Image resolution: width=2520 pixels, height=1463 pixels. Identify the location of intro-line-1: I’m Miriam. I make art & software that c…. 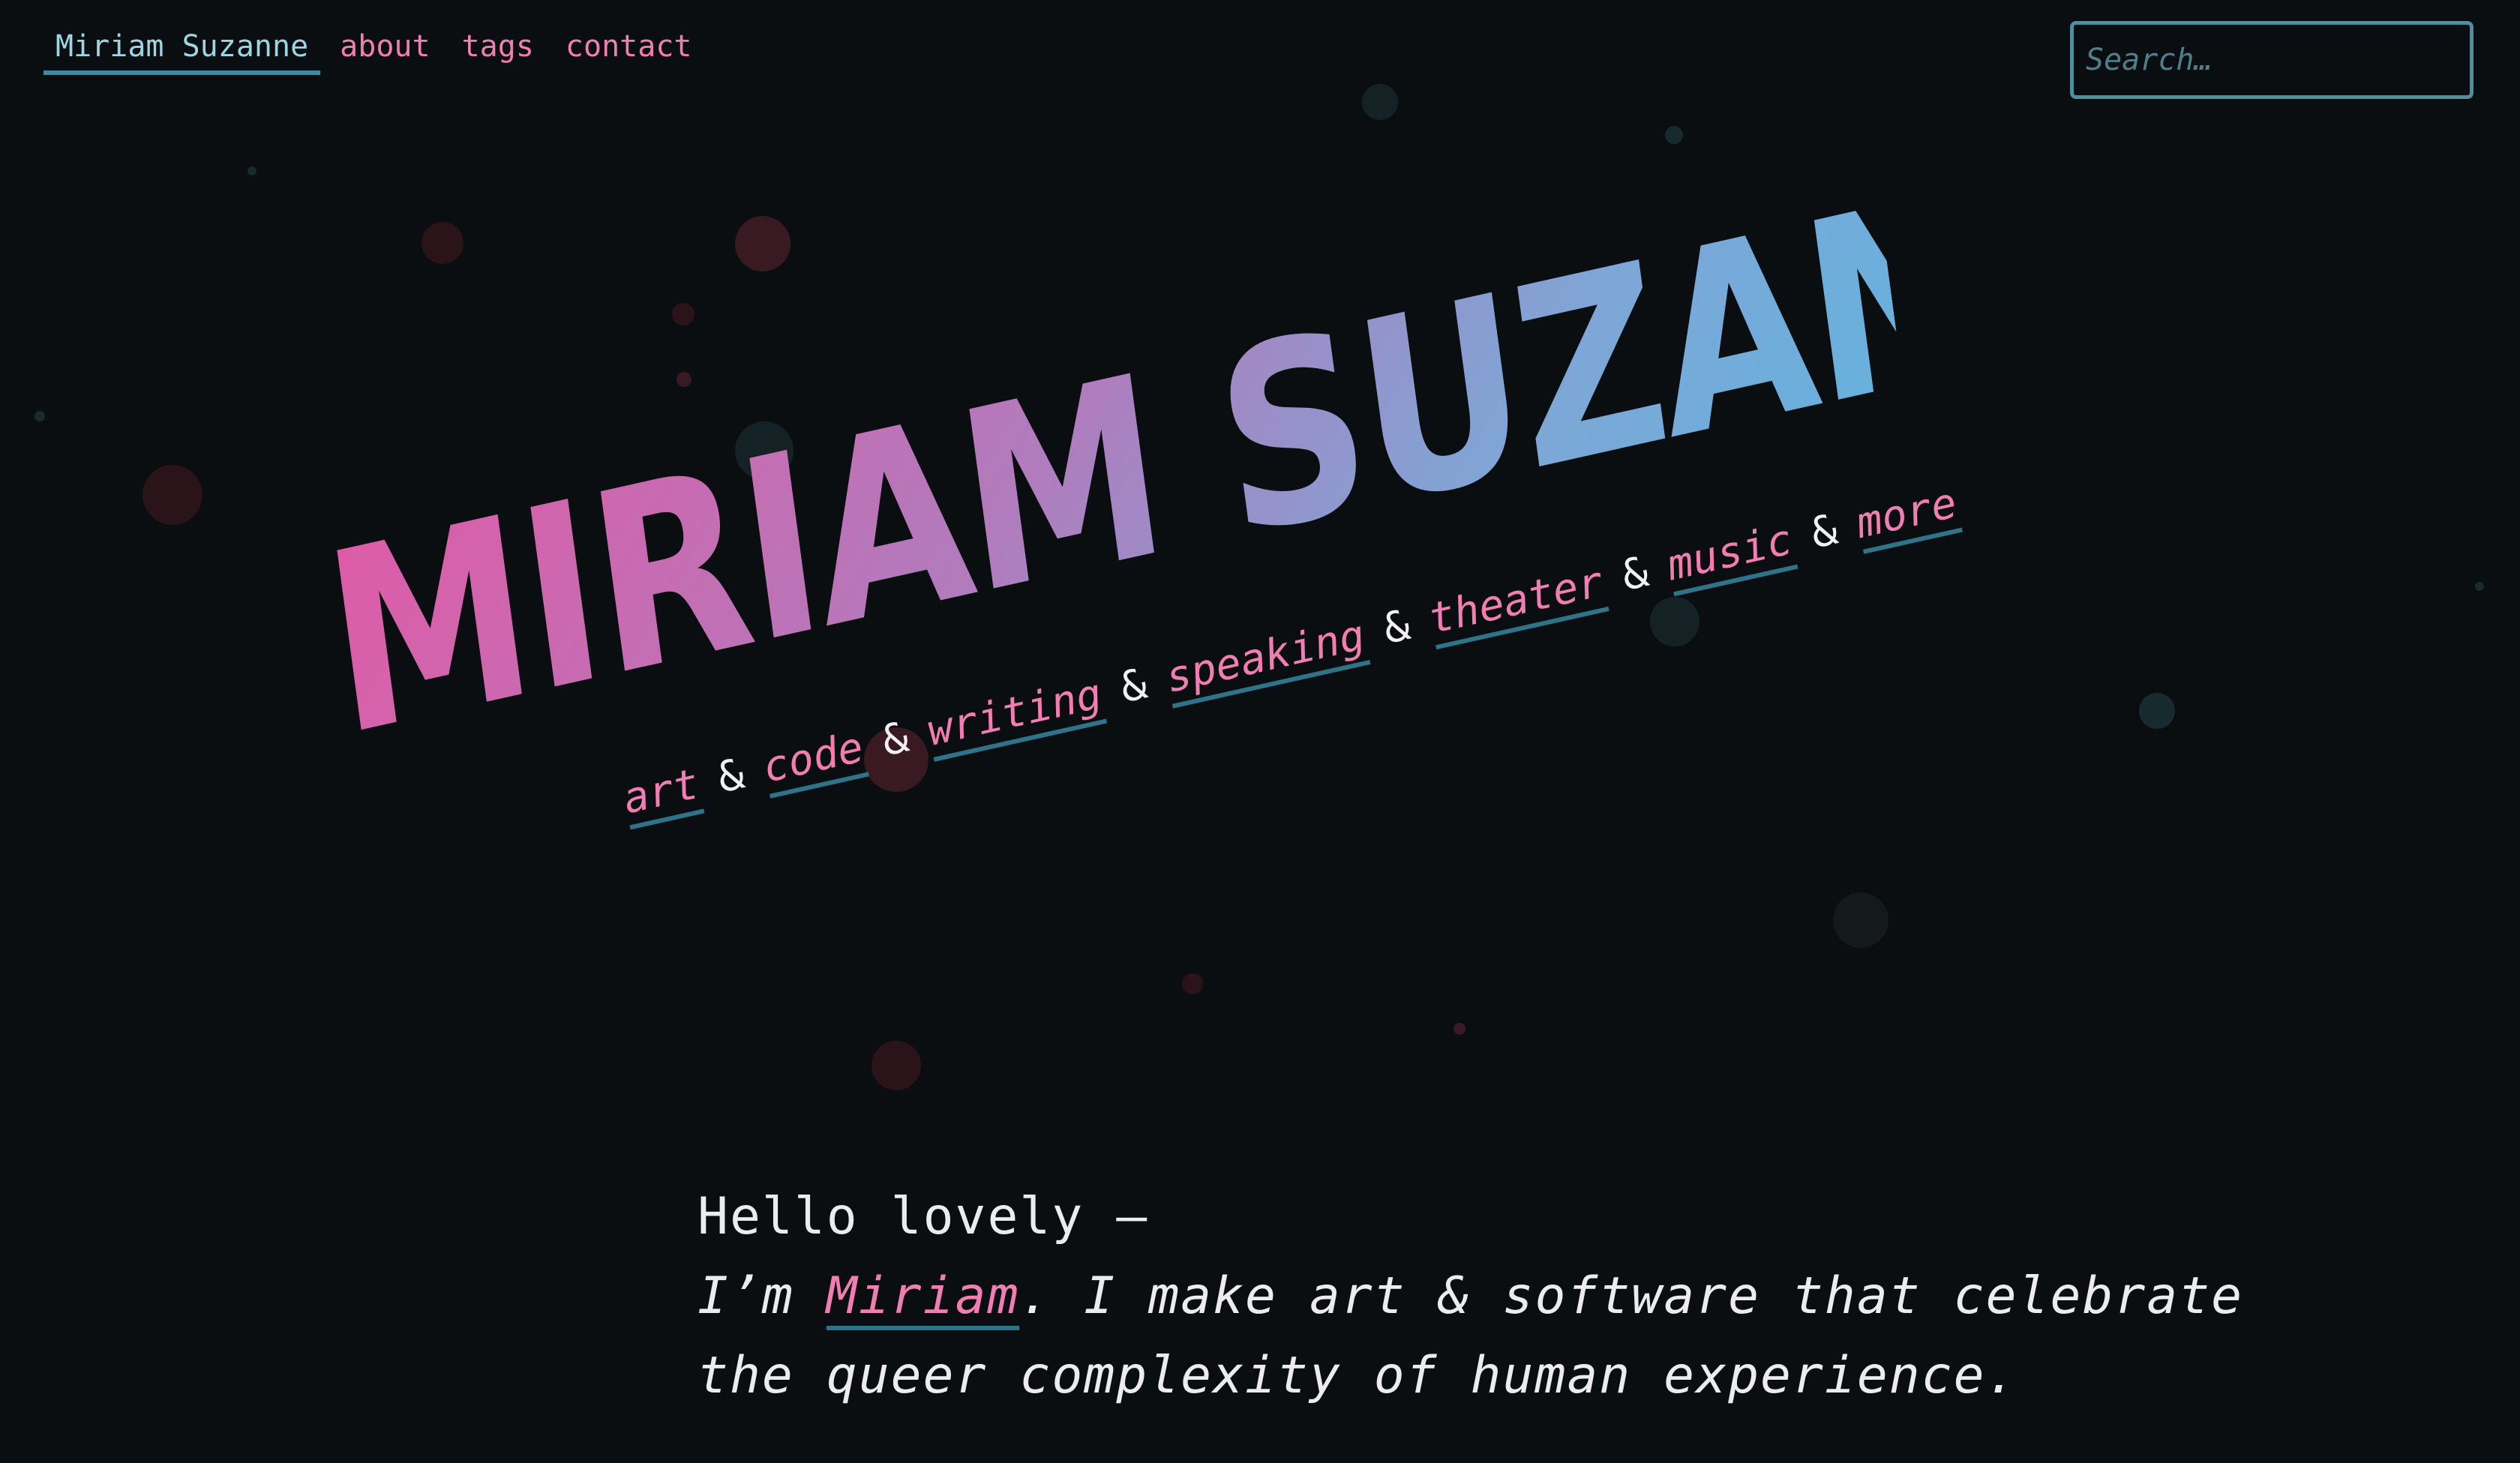
(1470, 1296).